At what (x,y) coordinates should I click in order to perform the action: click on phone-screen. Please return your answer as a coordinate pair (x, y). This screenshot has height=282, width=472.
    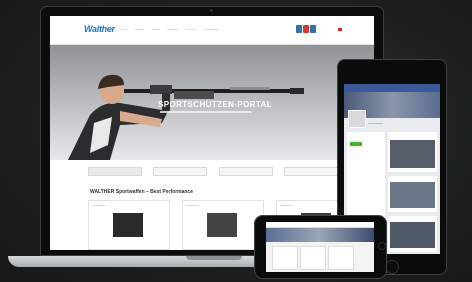
    Looking at the image, I should click on (320, 247).